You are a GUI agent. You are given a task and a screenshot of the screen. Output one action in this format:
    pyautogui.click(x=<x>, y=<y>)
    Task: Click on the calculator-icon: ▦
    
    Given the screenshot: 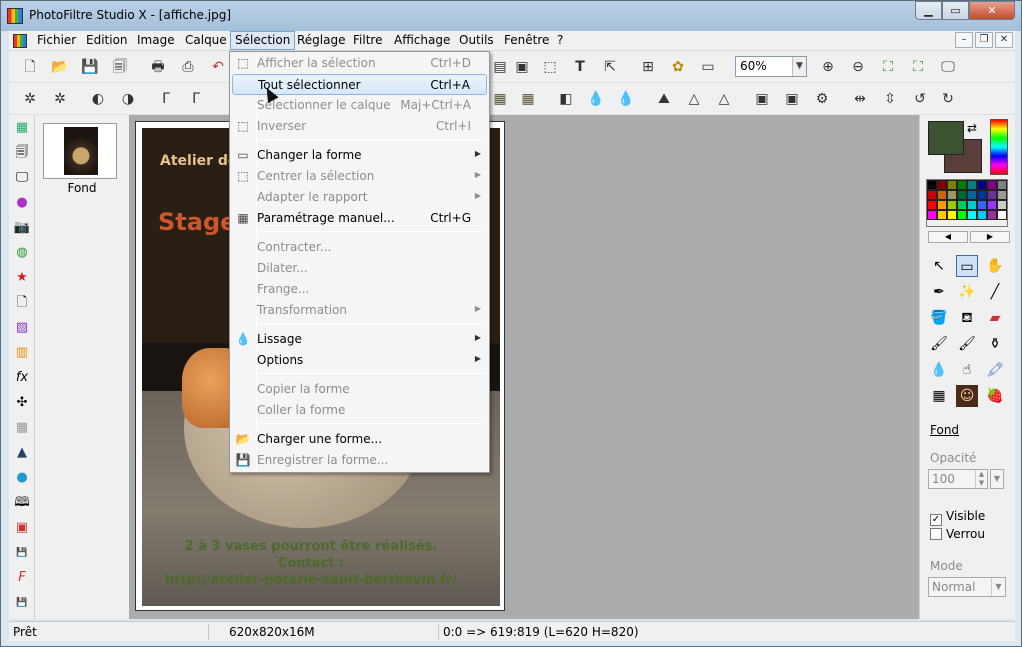 What is the action you would take?
    pyautogui.click(x=22, y=128)
    